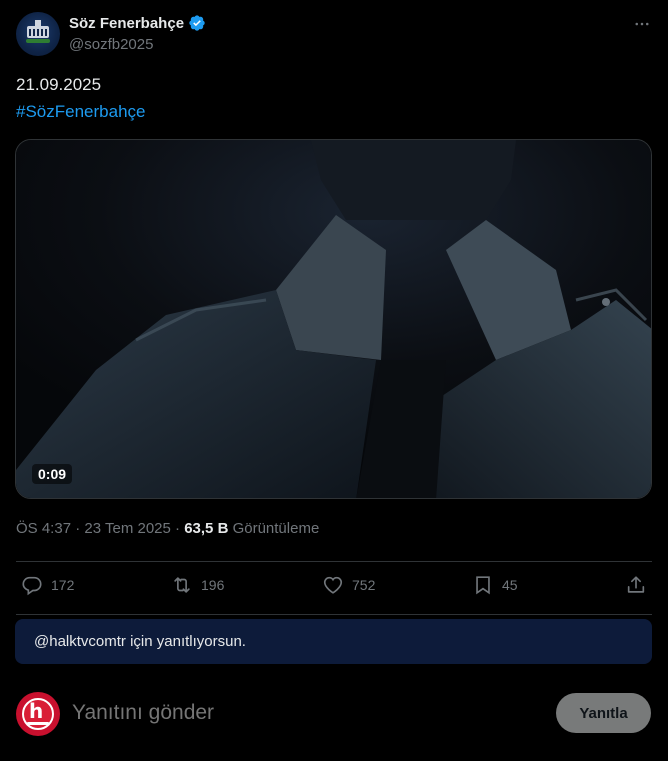  Describe the element at coordinates (63, 585) in the screenshot. I see `reply-count: 172` at that location.